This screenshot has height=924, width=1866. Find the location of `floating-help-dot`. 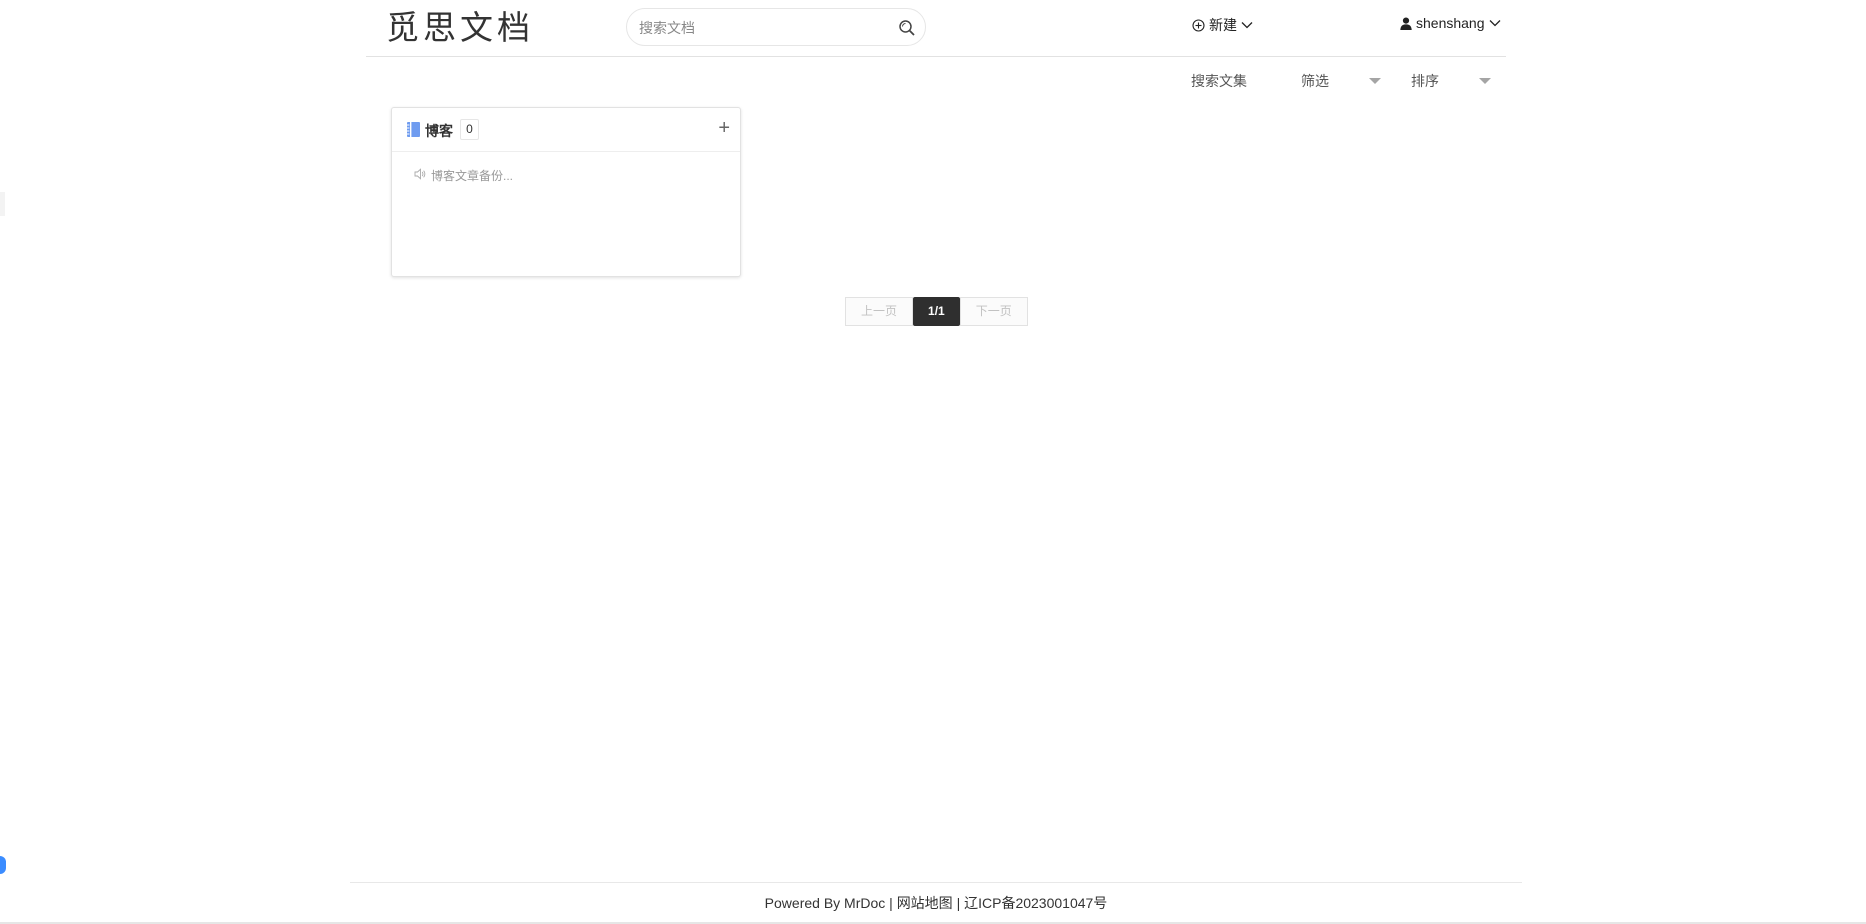

floating-help-dot is located at coordinates (3, 865).